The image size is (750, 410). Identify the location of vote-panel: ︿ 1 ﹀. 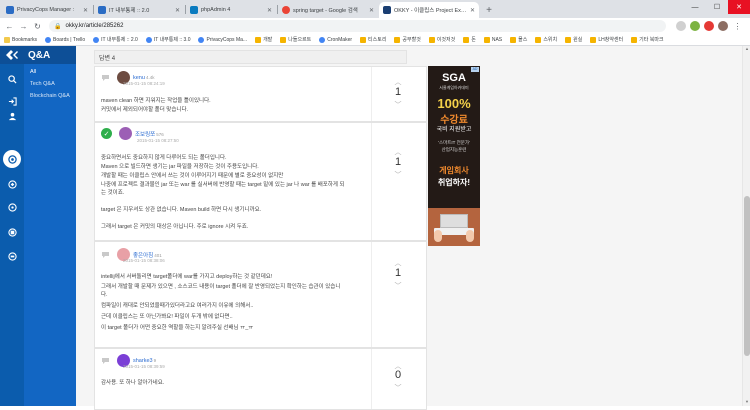
(398, 294).